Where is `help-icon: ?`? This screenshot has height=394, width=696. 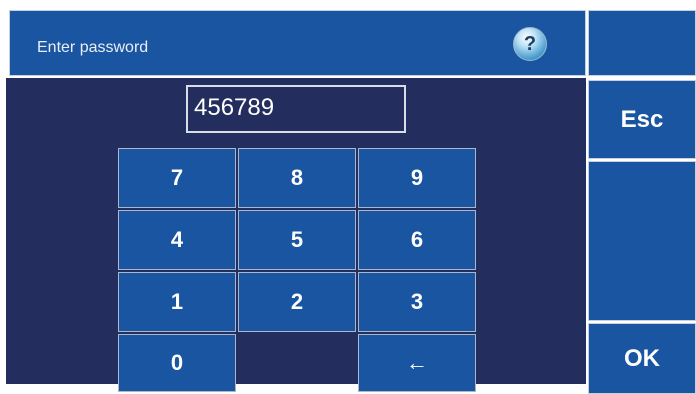
help-icon: ? is located at coordinates (530, 44).